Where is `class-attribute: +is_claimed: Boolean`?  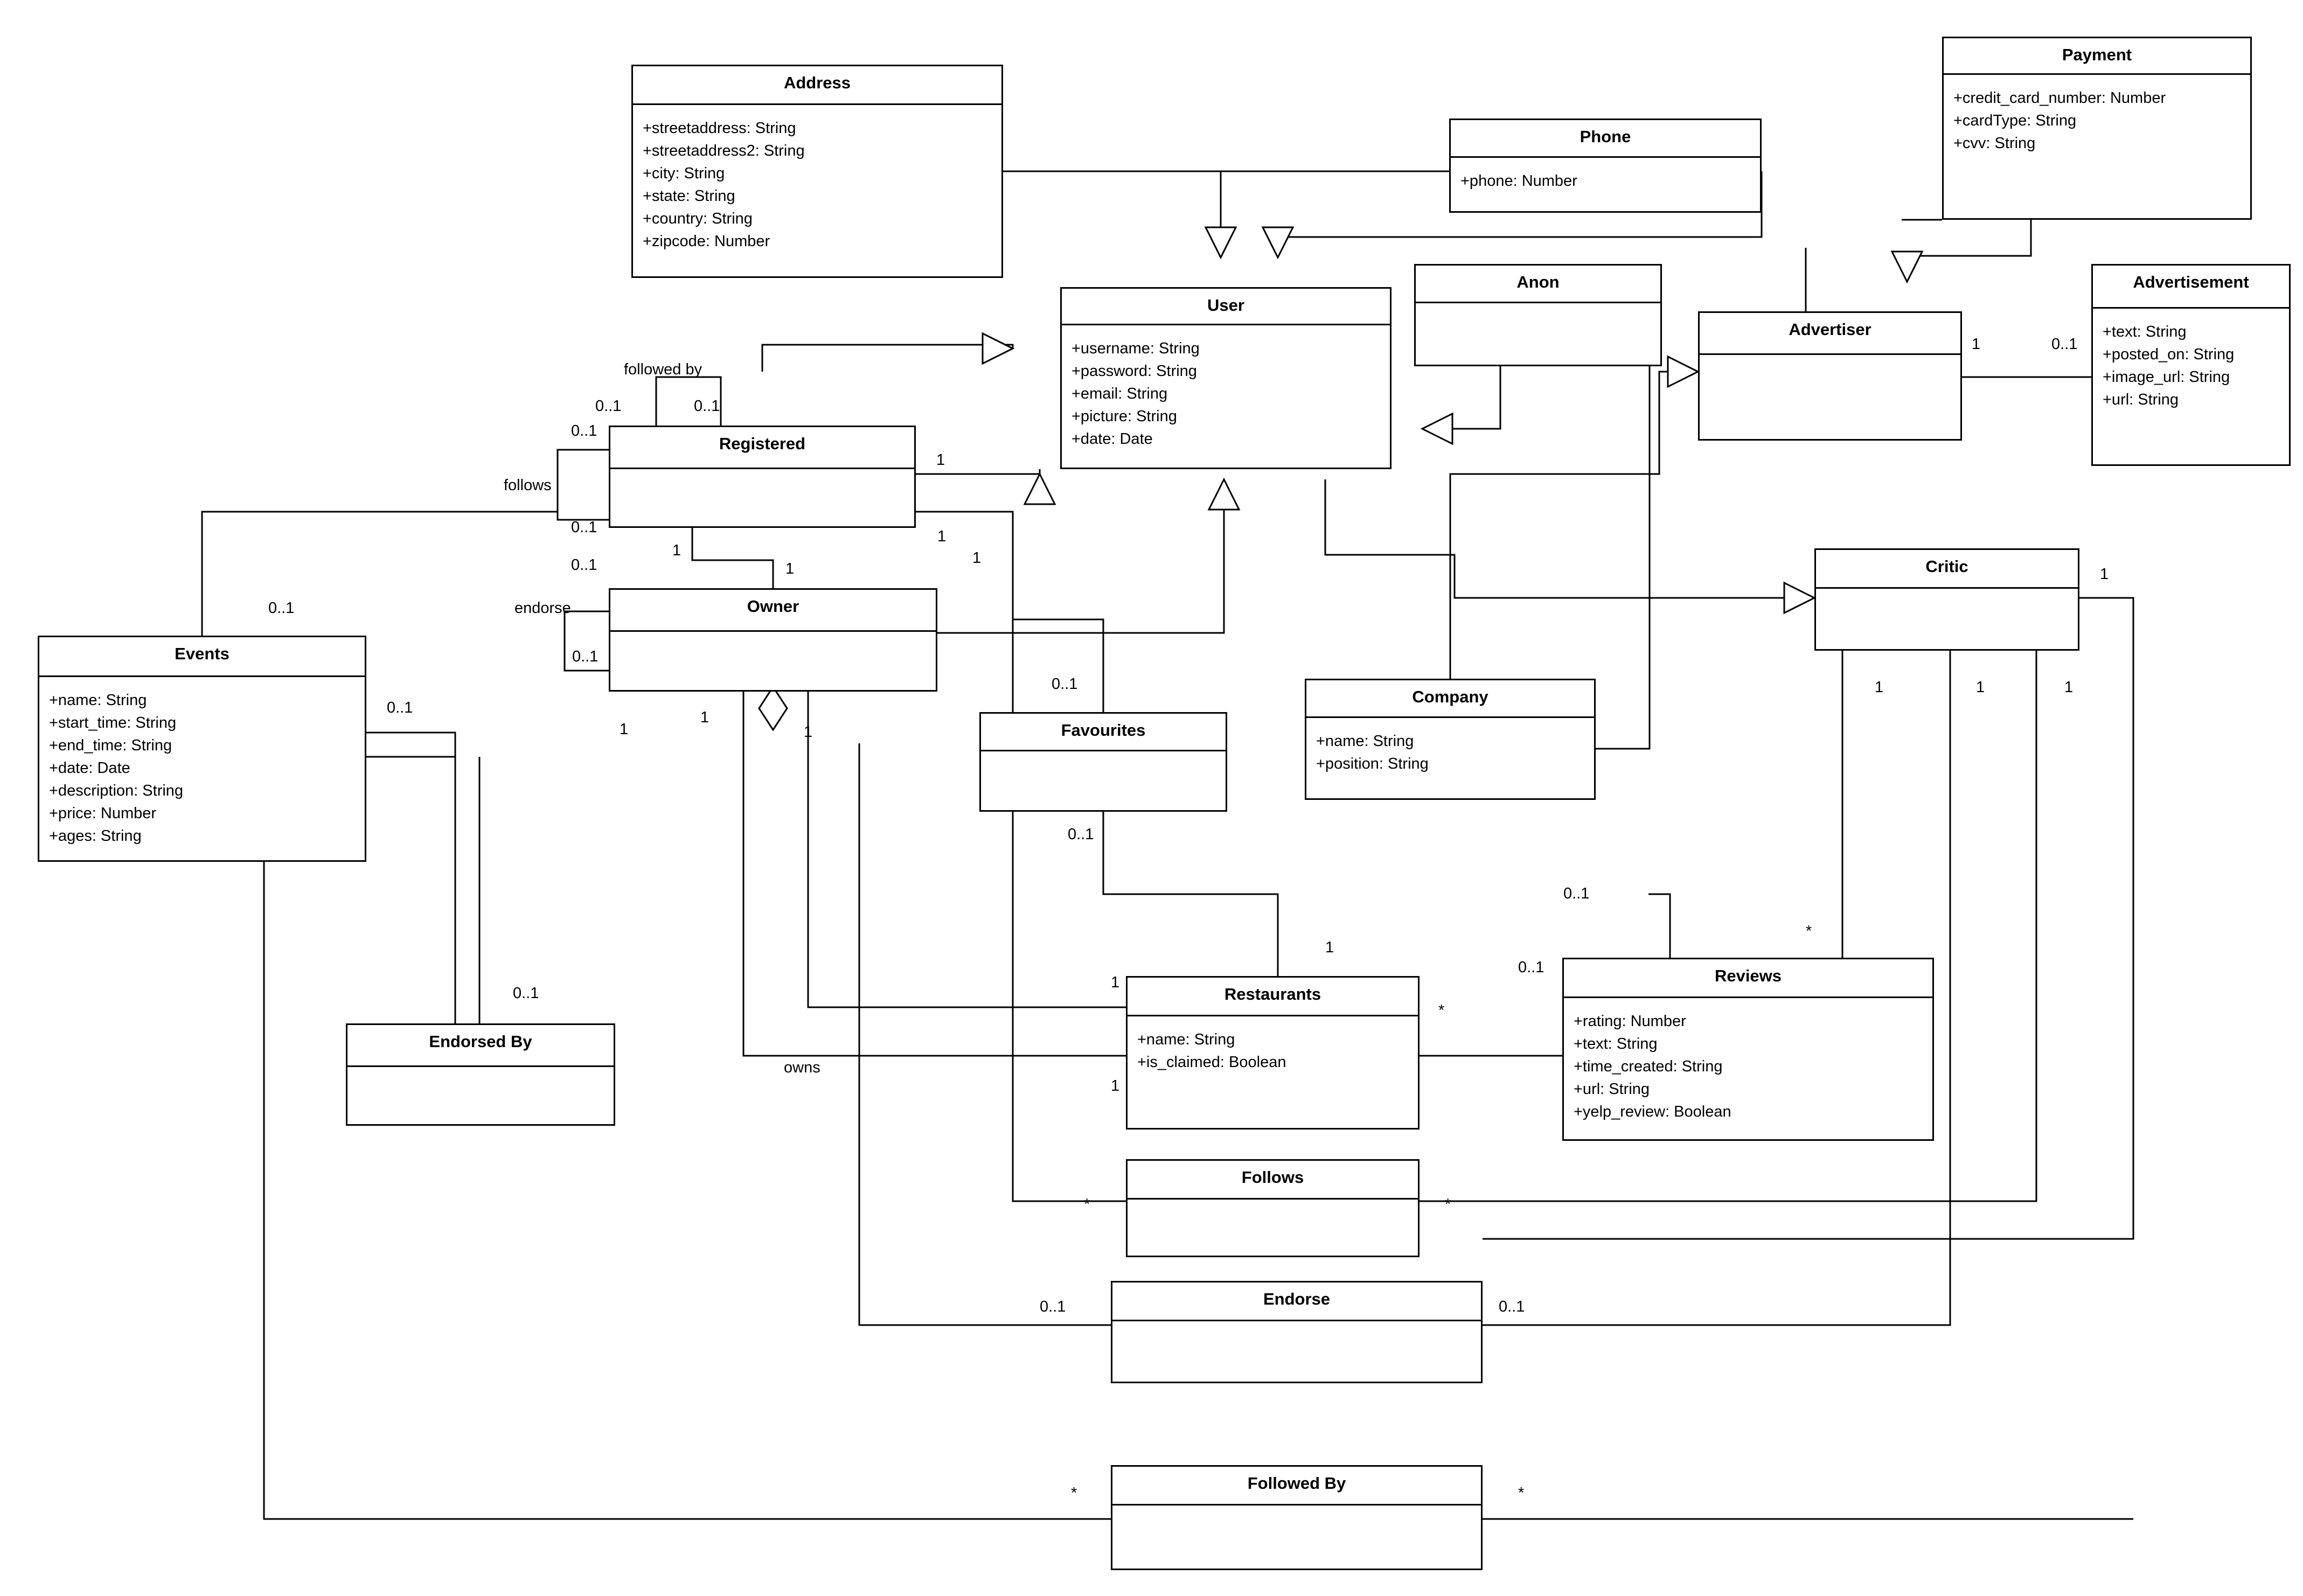 class-attribute: +is_claimed: Boolean is located at coordinates (1211, 1062).